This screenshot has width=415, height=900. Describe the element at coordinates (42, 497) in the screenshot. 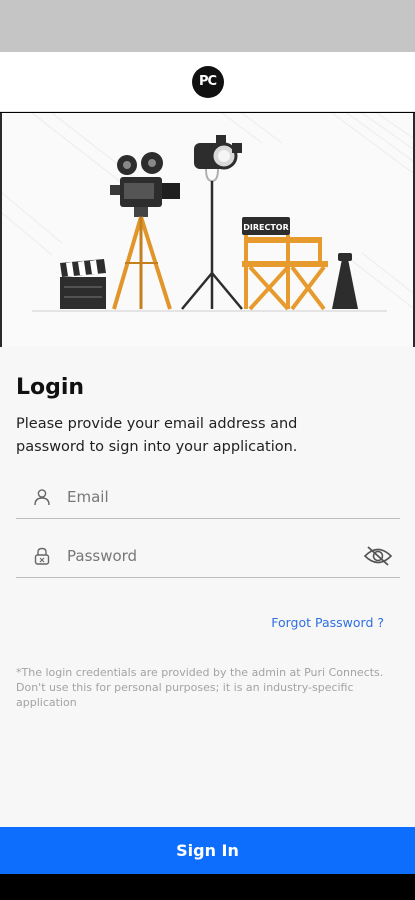

I see `user-icon` at that location.